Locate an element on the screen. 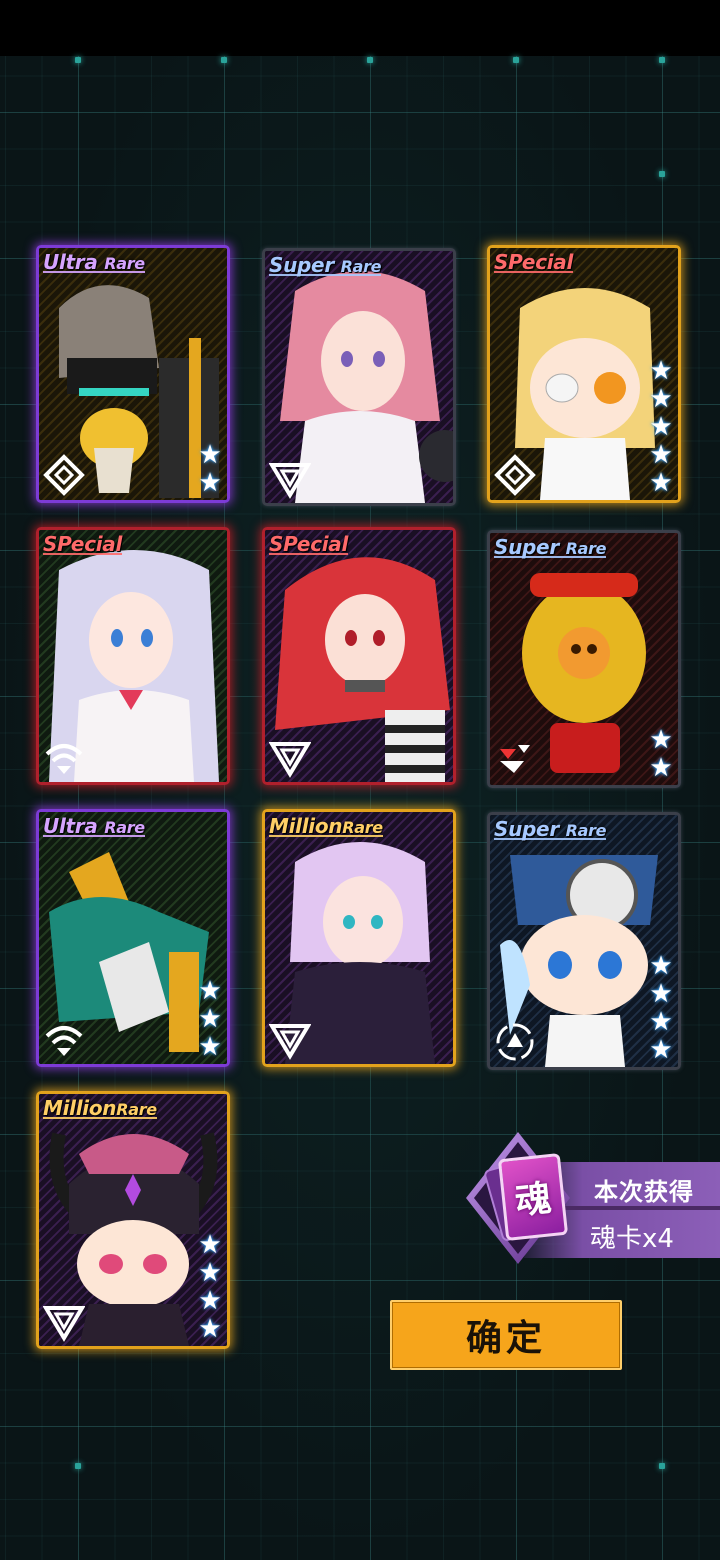 The height and width of the screenshot is (1560, 720). star-rating: ★ ★ ★ is located at coordinates (210, 1019).